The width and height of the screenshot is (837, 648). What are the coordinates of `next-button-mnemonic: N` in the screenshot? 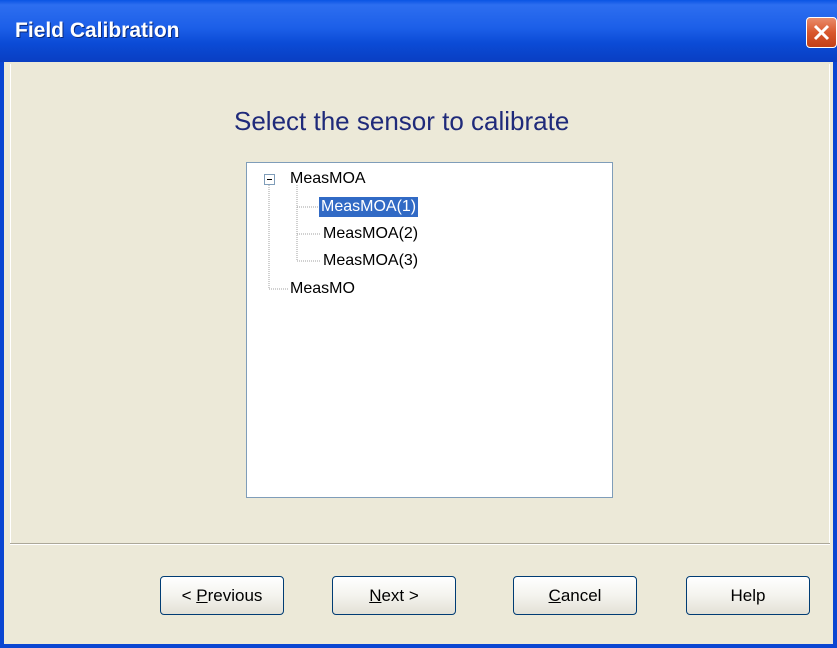 It's located at (375, 595).